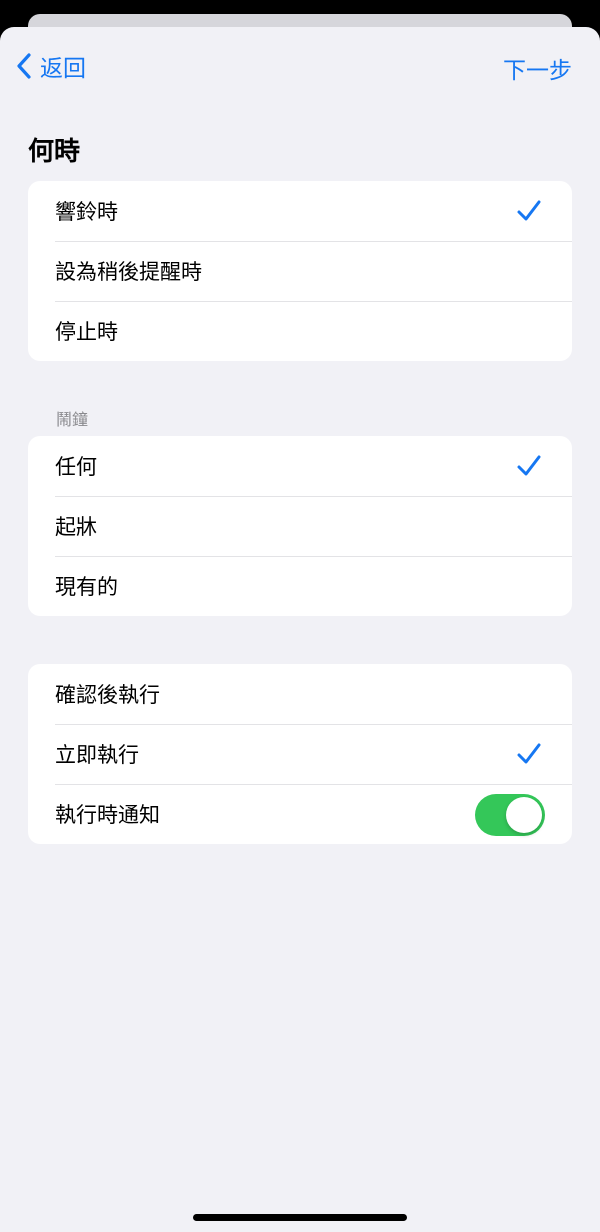  I want to click on alarm-options-card: 任何 起牀 現有的, so click(300, 526).